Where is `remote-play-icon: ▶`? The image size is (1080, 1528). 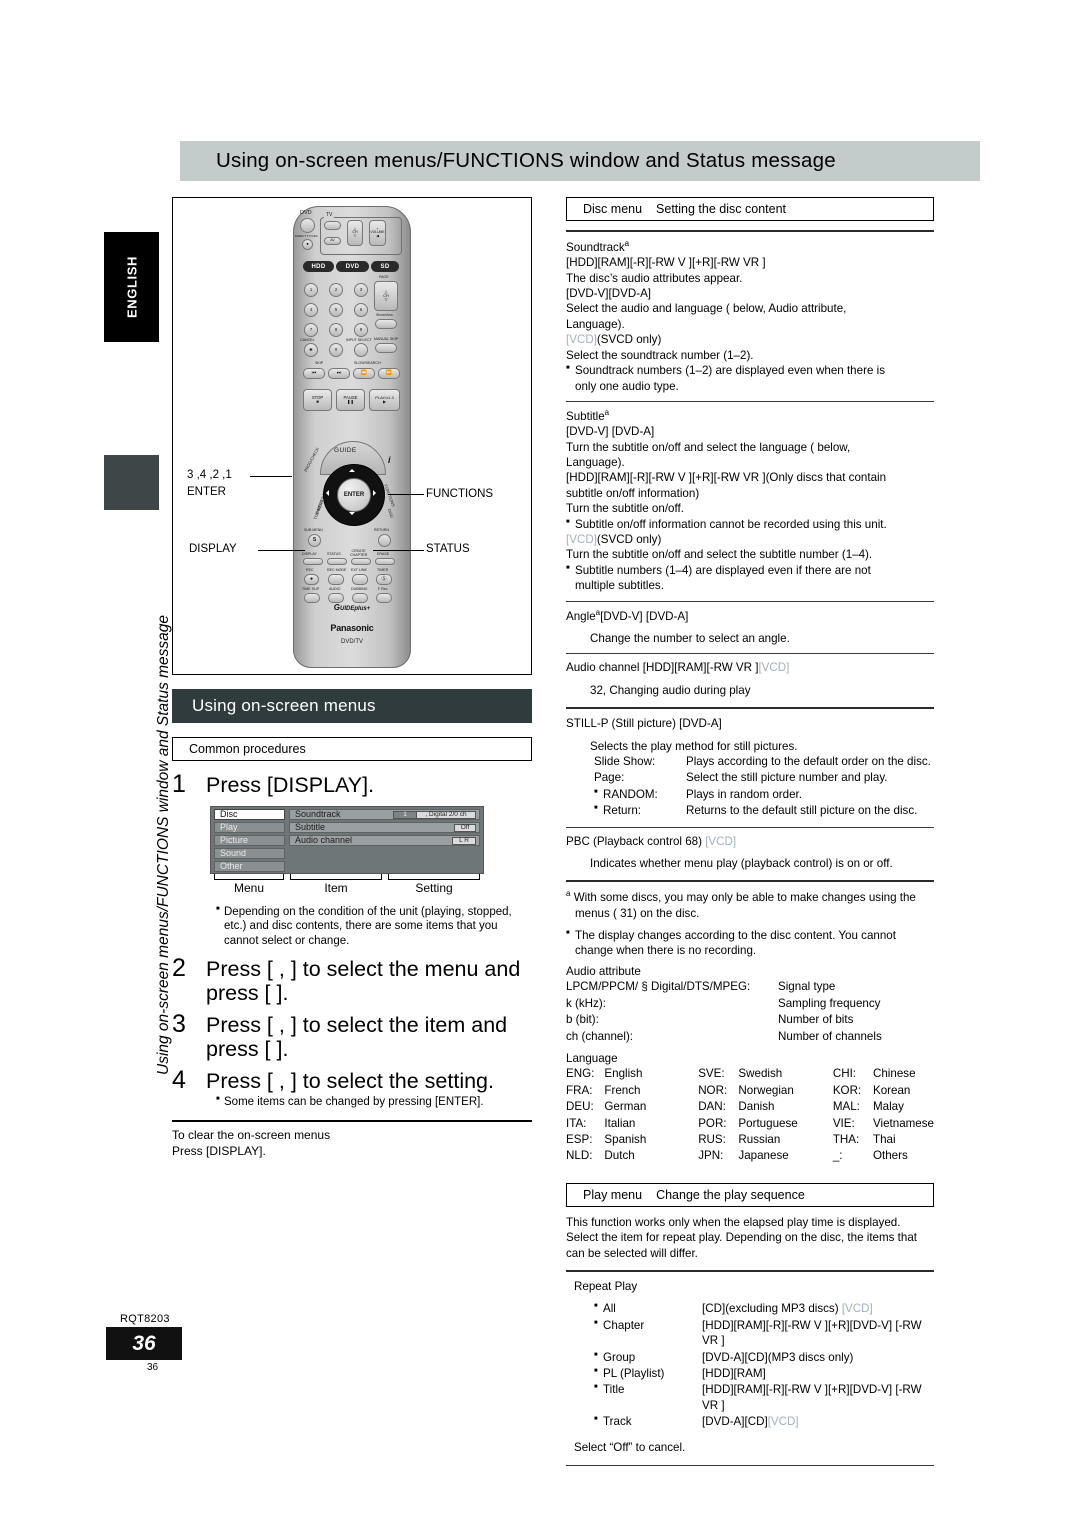 remote-play-icon: ▶ is located at coordinates (384, 401).